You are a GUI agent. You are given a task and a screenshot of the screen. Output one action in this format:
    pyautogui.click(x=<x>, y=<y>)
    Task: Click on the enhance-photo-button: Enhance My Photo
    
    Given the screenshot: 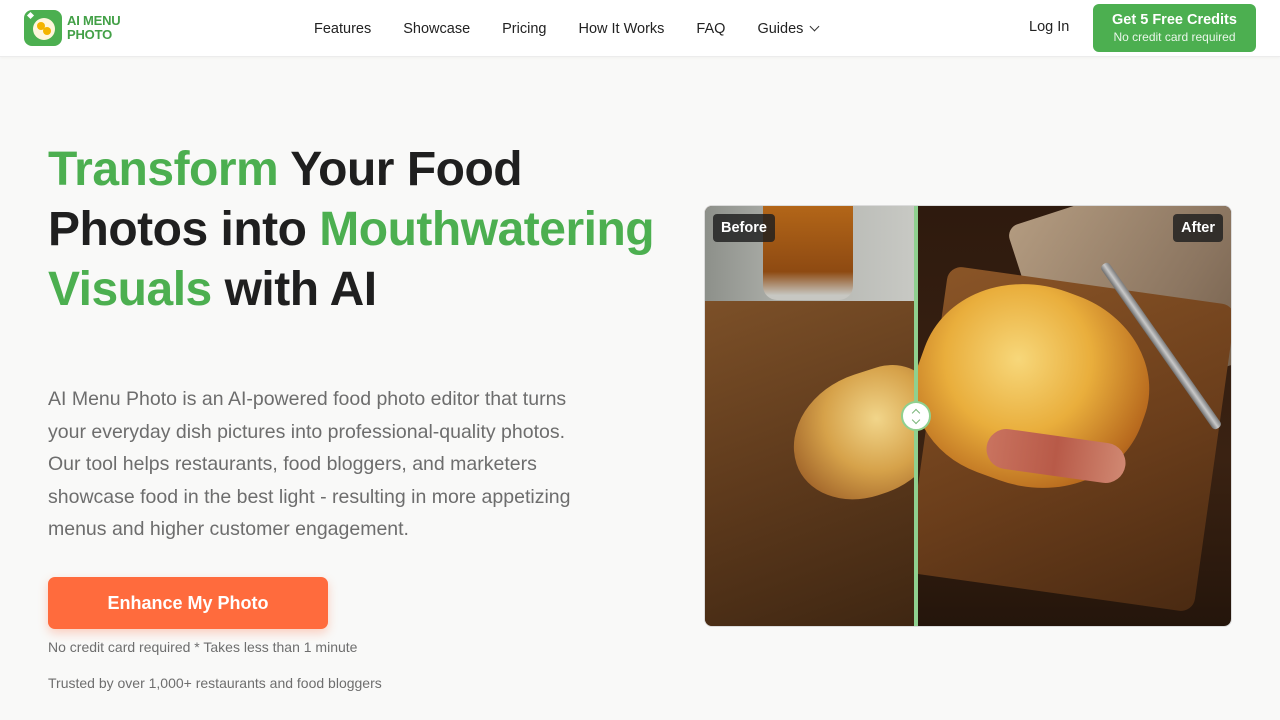 What is the action you would take?
    pyautogui.click(x=188, y=603)
    